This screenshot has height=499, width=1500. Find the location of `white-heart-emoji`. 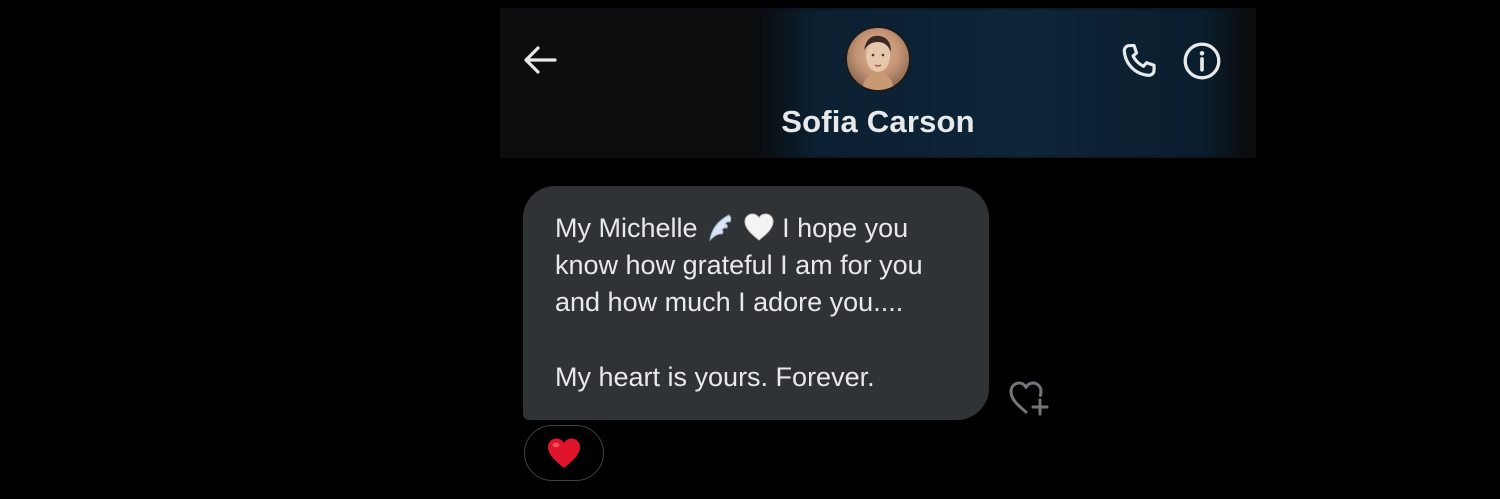

white-heart-emoji is located at coordinates (759, 227).